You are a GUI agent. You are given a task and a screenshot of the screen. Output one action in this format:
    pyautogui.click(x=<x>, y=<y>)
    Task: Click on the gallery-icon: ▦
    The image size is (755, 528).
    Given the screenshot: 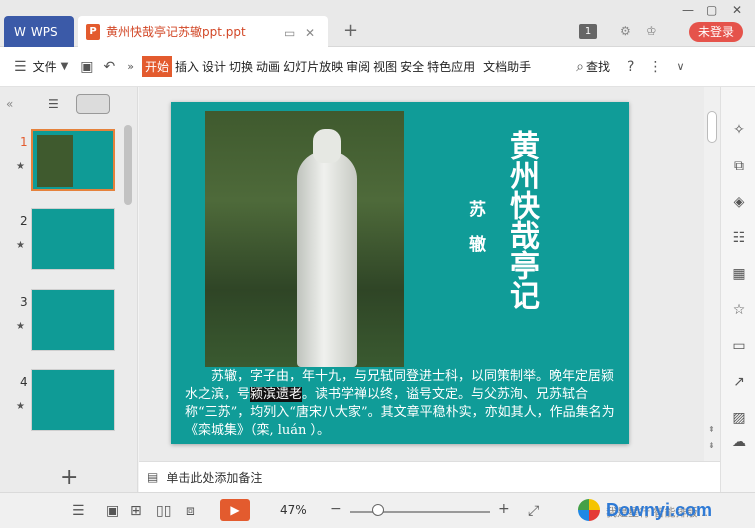 What is the action you would take?
    pyautogui.click(x=739, y=274)
    